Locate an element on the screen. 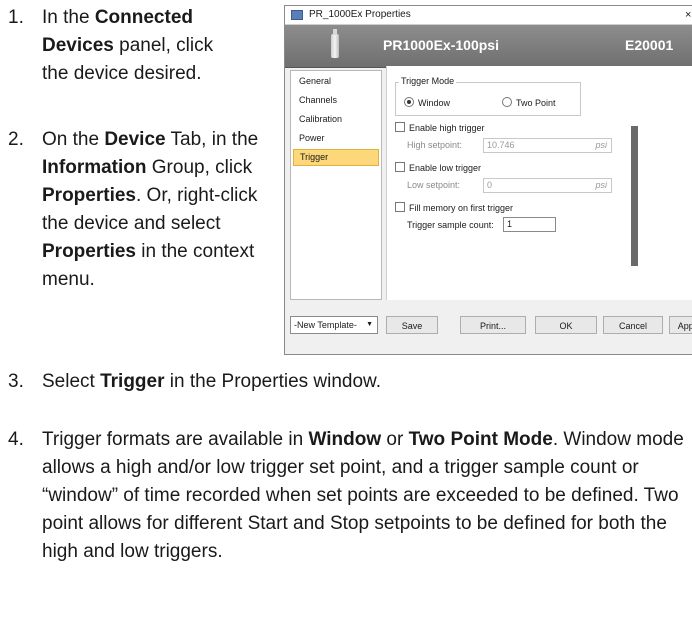  step-3-text: Select Trigger in the Properties window. is located at coordinates (362, 382).